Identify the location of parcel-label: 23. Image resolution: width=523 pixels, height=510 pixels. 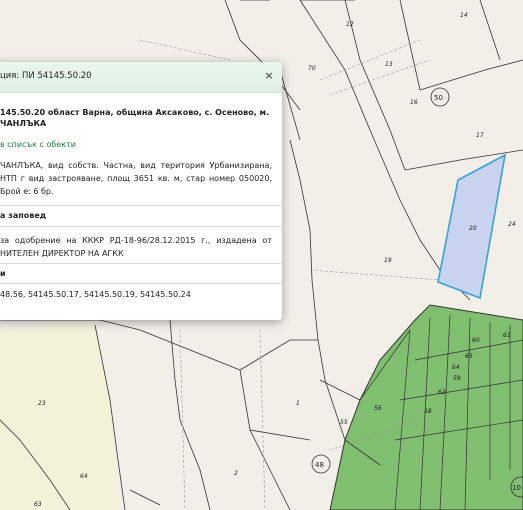
(42, 403).